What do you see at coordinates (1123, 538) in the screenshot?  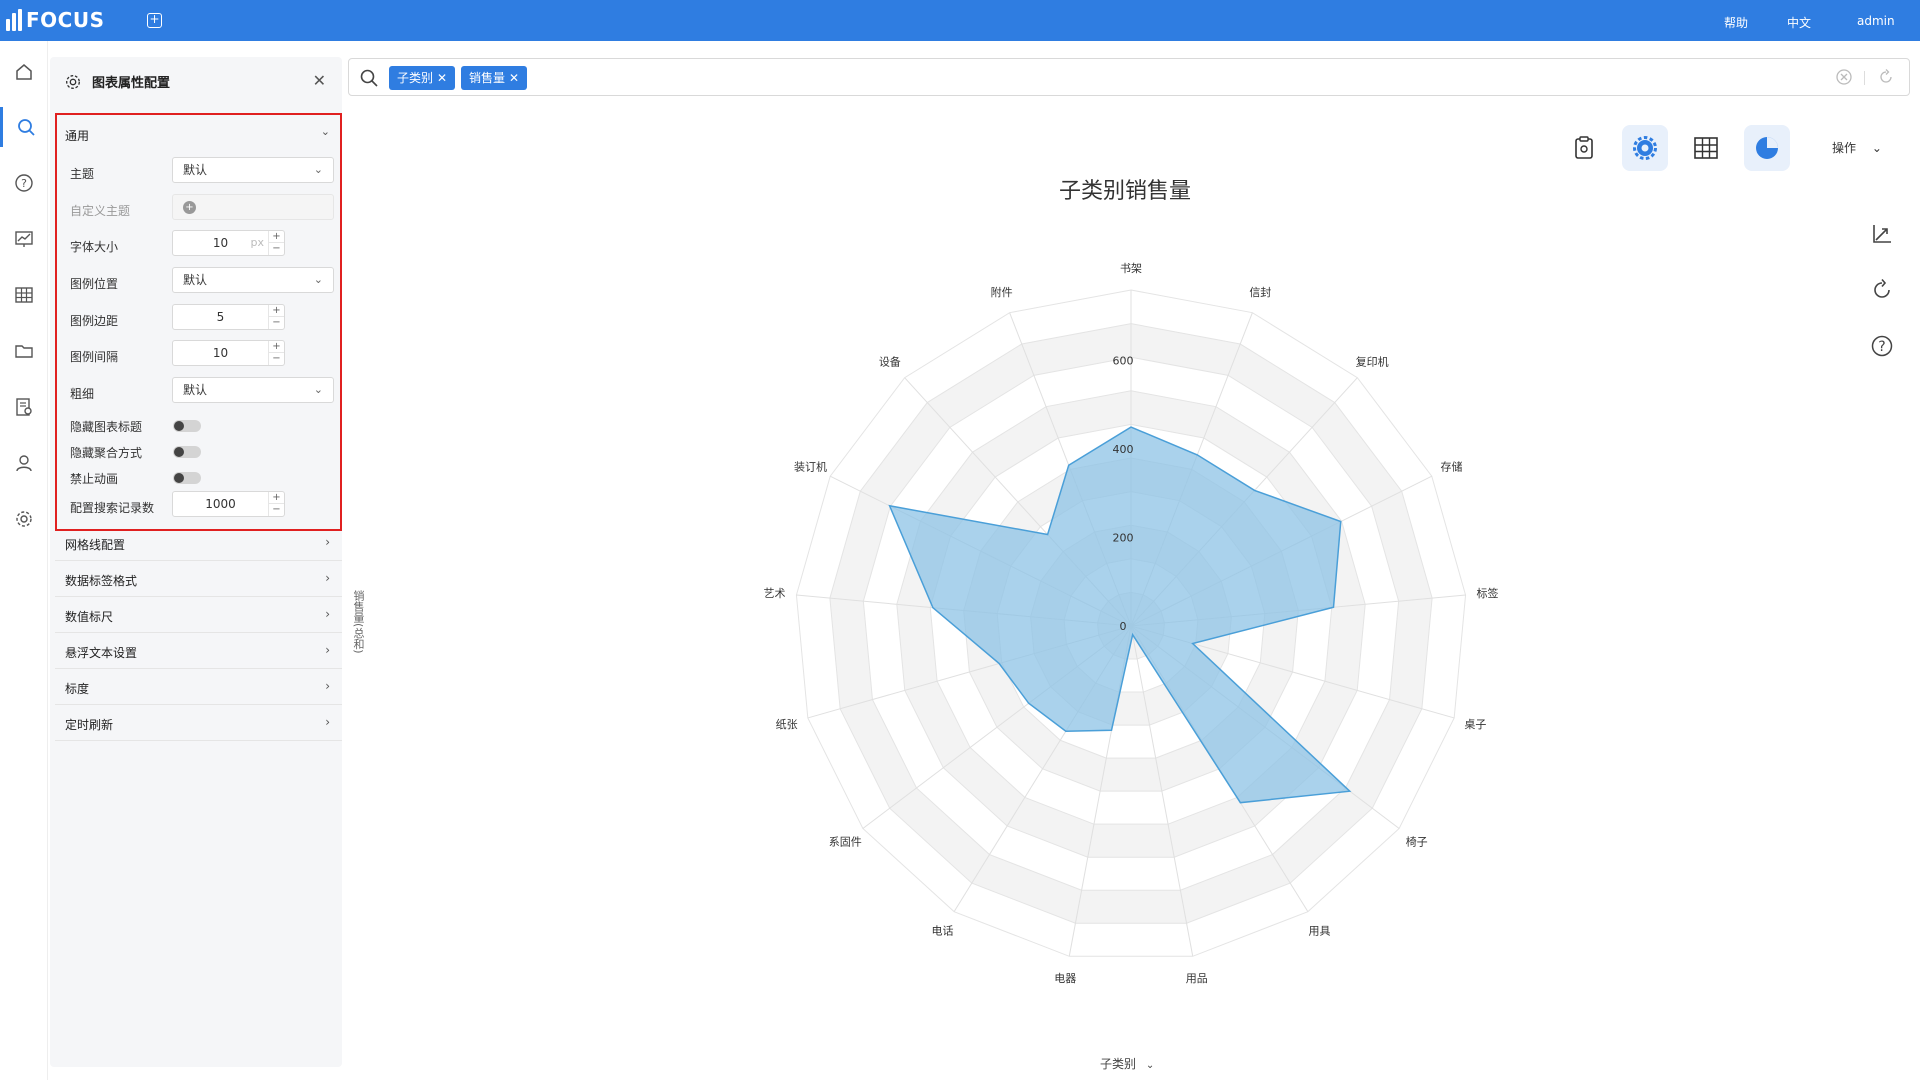 I see `radar-ring-label: 200` at bounding box center [1123, 538].